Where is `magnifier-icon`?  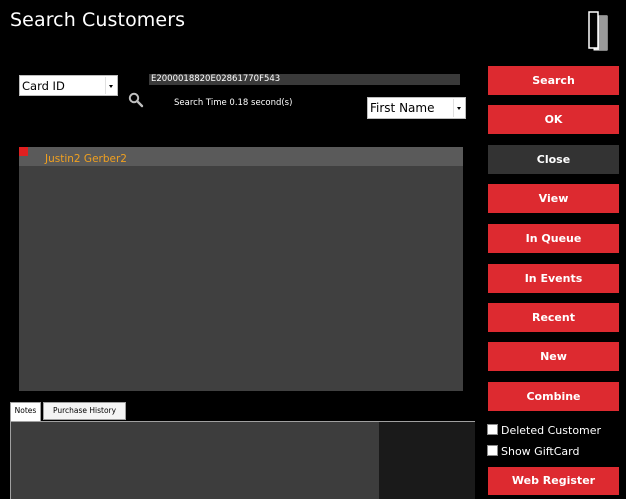
magnifier-icon is located at coordinates (136, 100).